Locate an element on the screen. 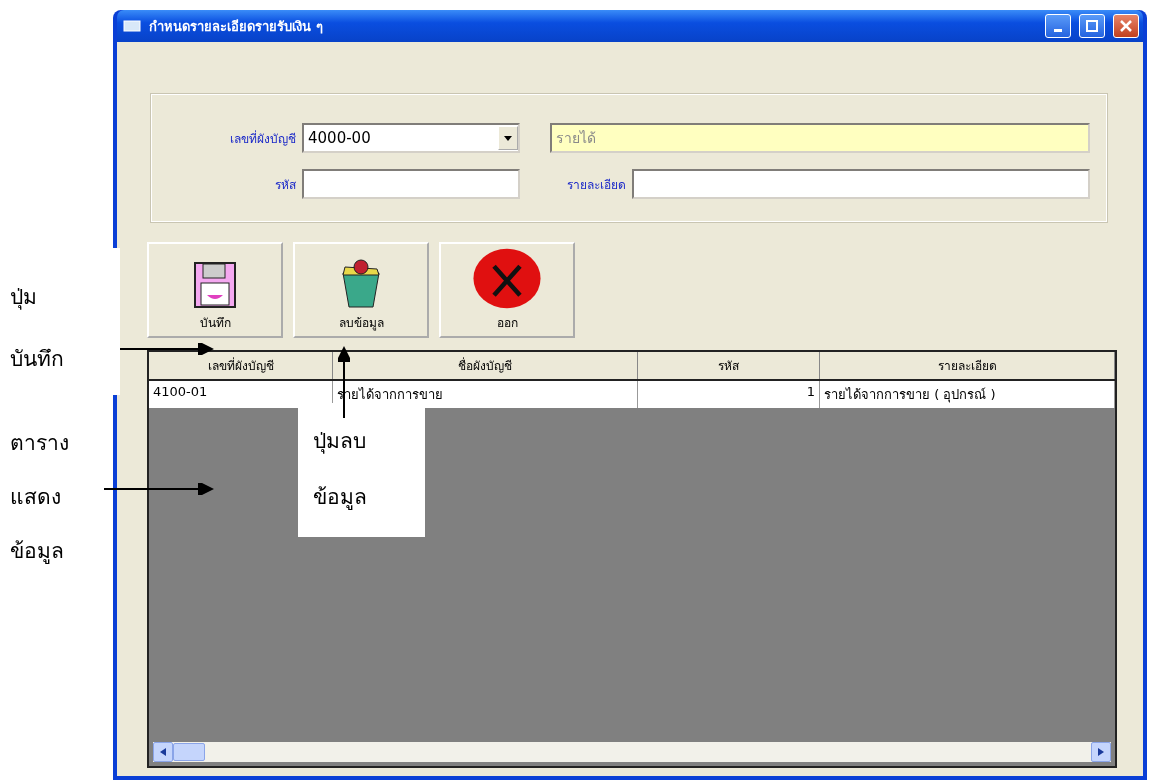 The image size is (1161, 781). maximize-icon is located at coordinates (1092, 26).